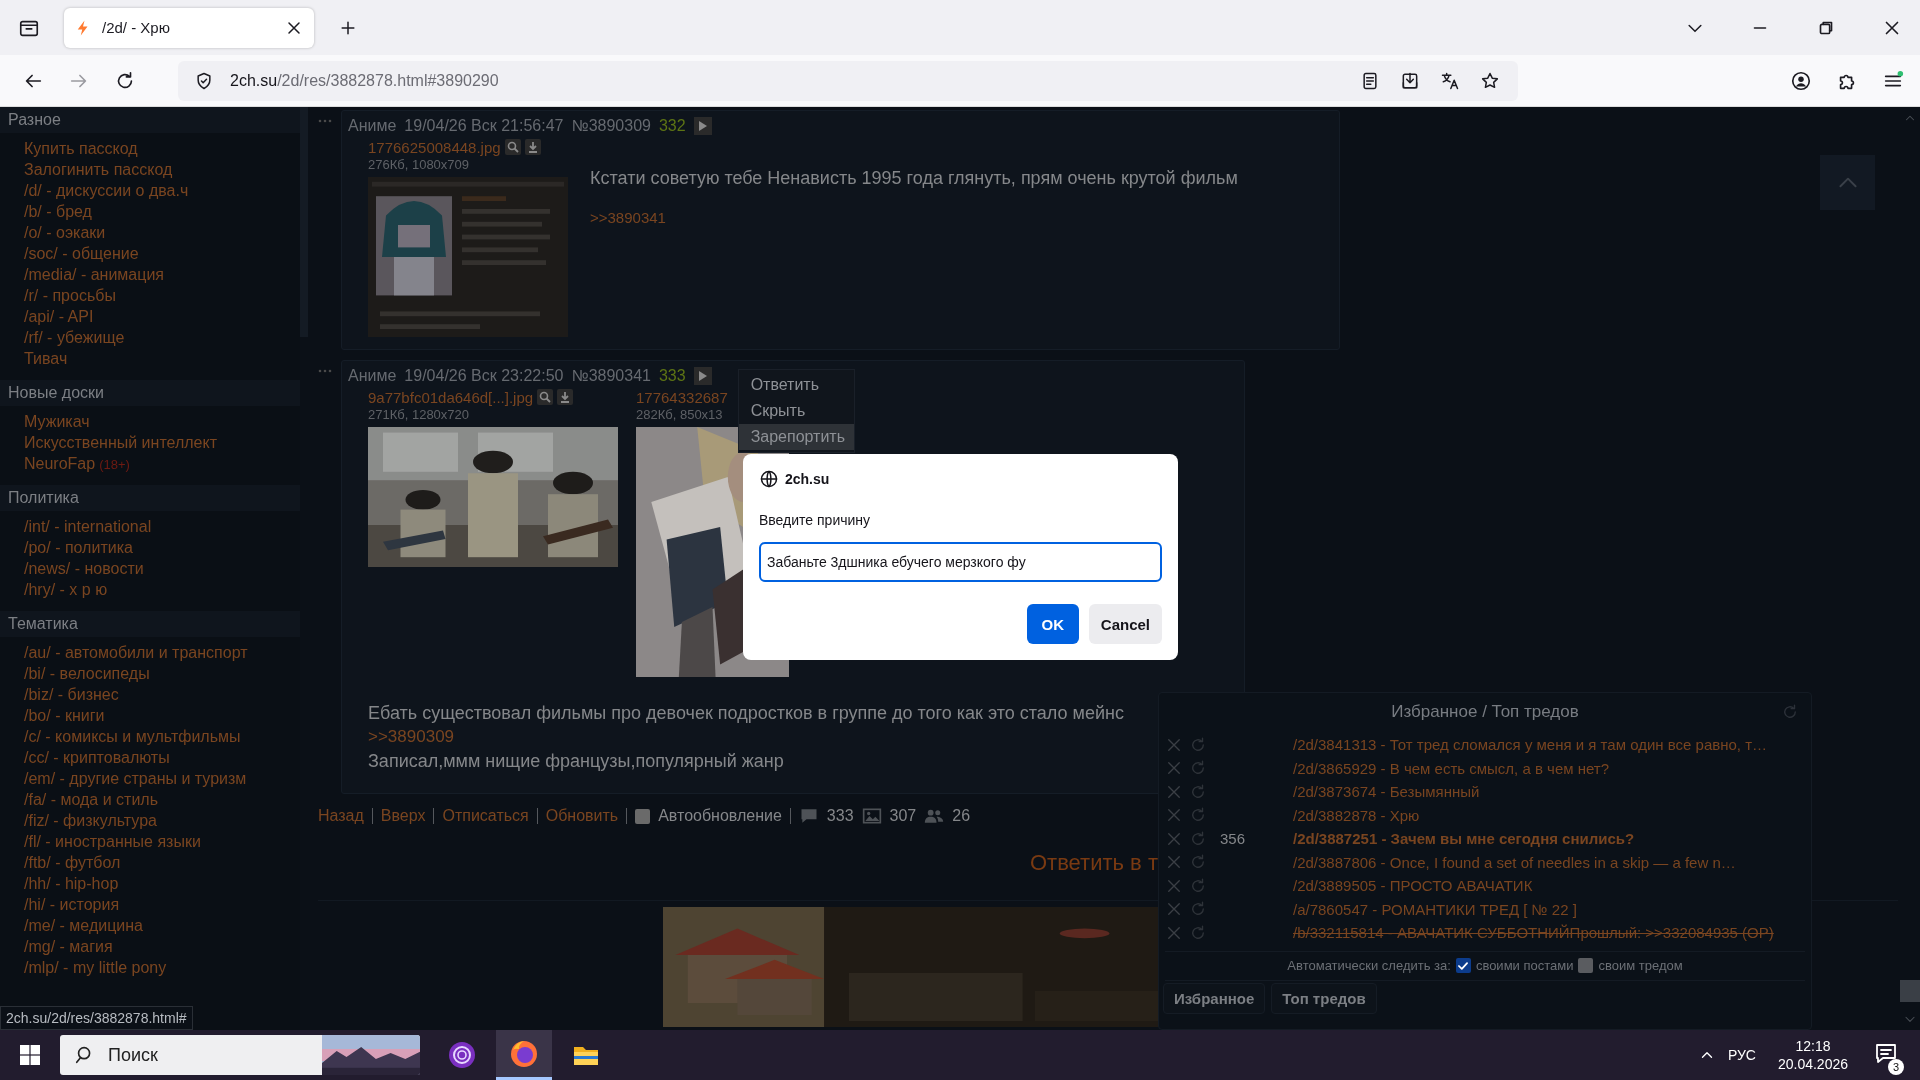  Describe the element at coordinates (87, 673) in the screenshot. I see `board-link: /bi/ - велосипеды` at that location.